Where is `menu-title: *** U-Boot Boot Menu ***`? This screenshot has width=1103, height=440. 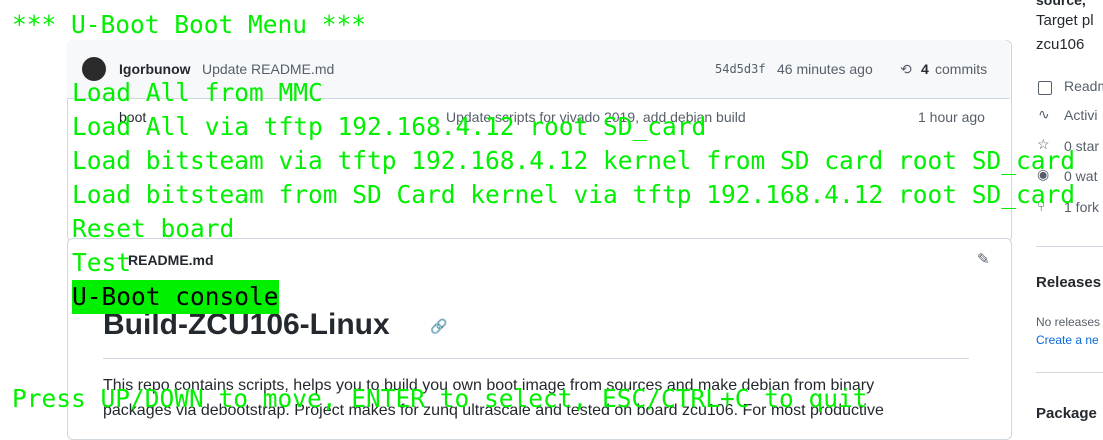
menu-title: *** U-Boot Boot Menu *** is located at coordinates (189, 24).